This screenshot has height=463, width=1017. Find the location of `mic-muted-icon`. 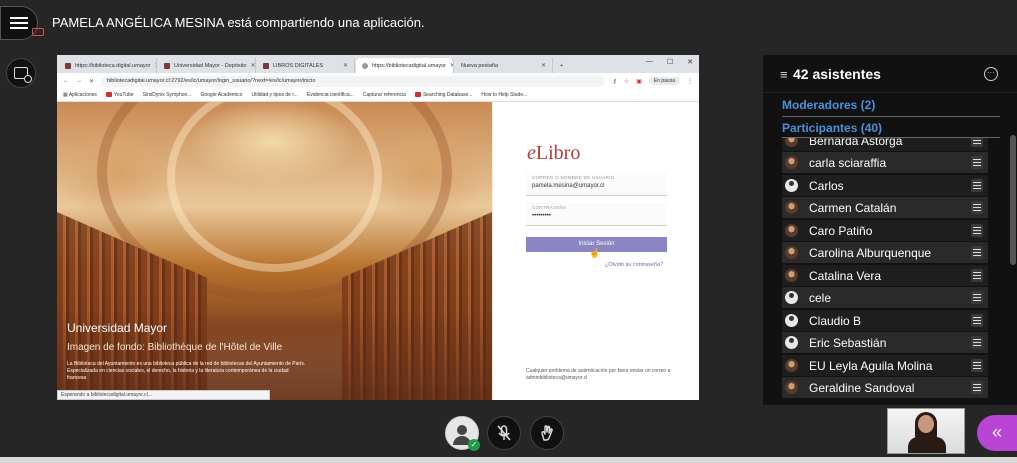

mic-muted-icon is located at coordinates (504, 433).